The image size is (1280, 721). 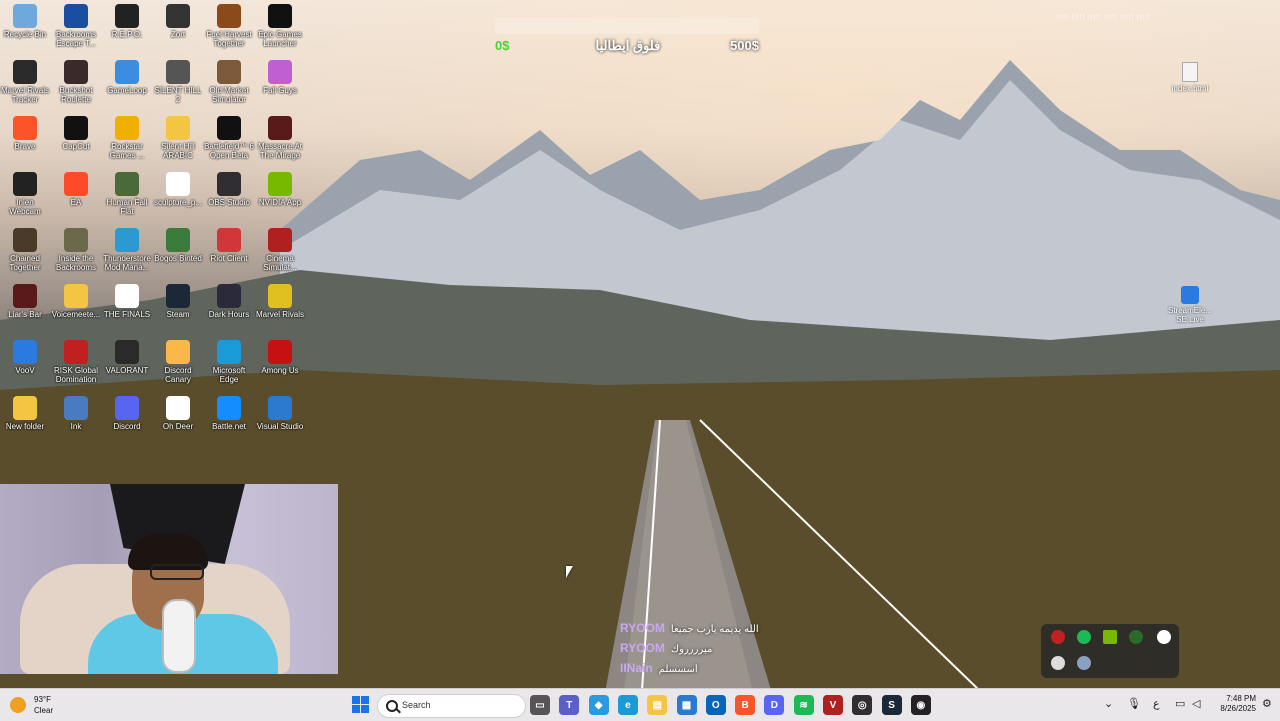 I want to click on desktop-icon: Discord Canary, so click(x=178, y=361).